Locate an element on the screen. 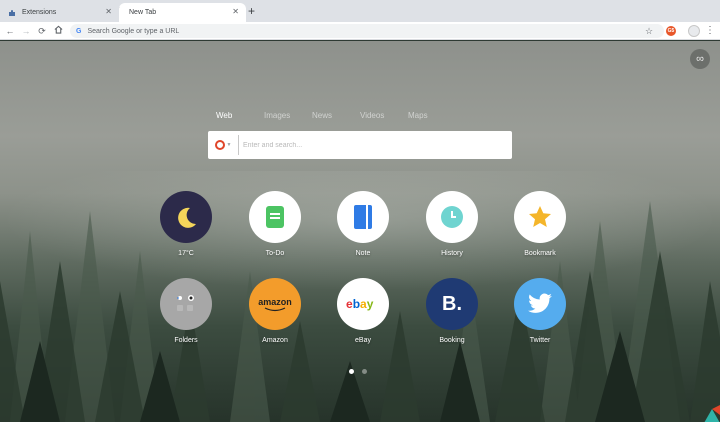  moon-icon is located at coordinates (186, 217).